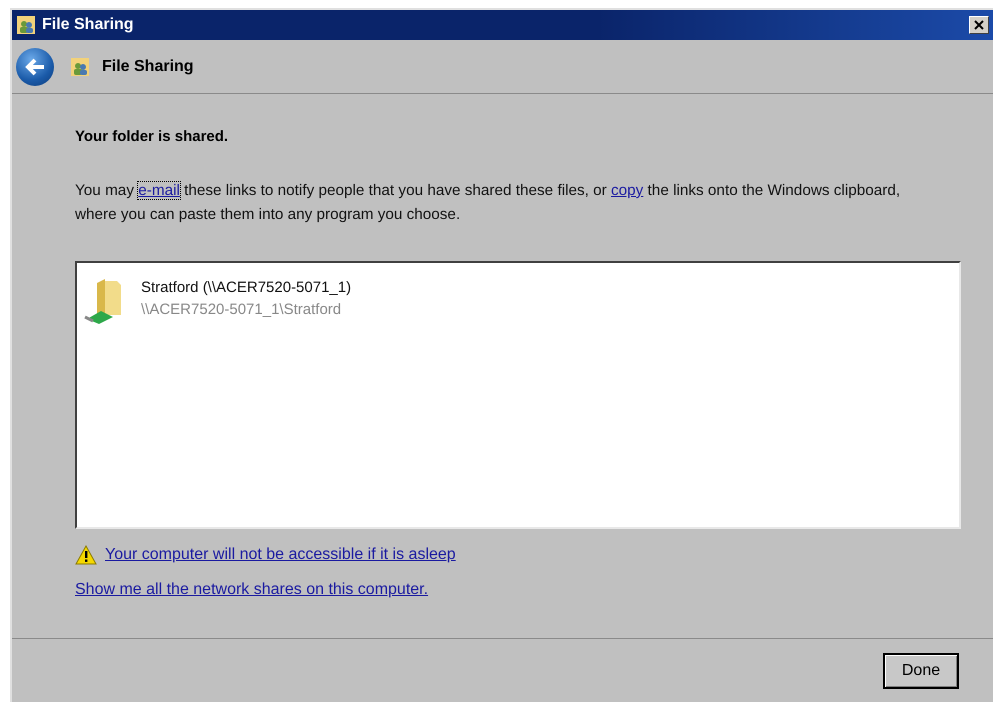  Describe the element at coordinates (86, 555) in the screenshot. I see `warning-icon` at that location.